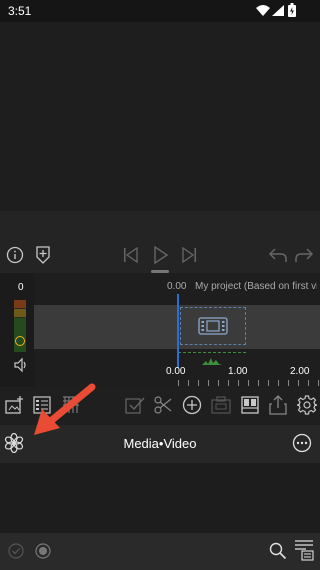 The image size is (320, 570). I want to click on time-ruler: 0.00 1.00 2.00, so click(240, 376).